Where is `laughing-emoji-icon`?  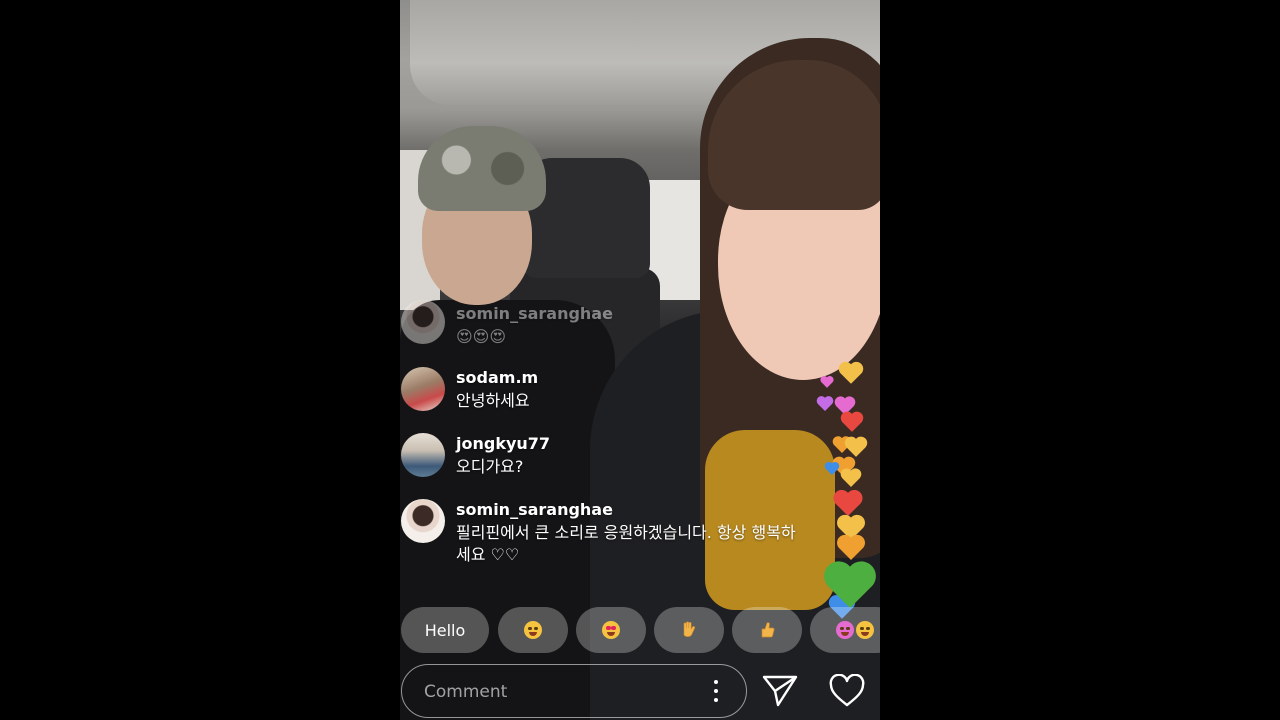 laughing-emoji-icon is located at coordinates (533, 630).